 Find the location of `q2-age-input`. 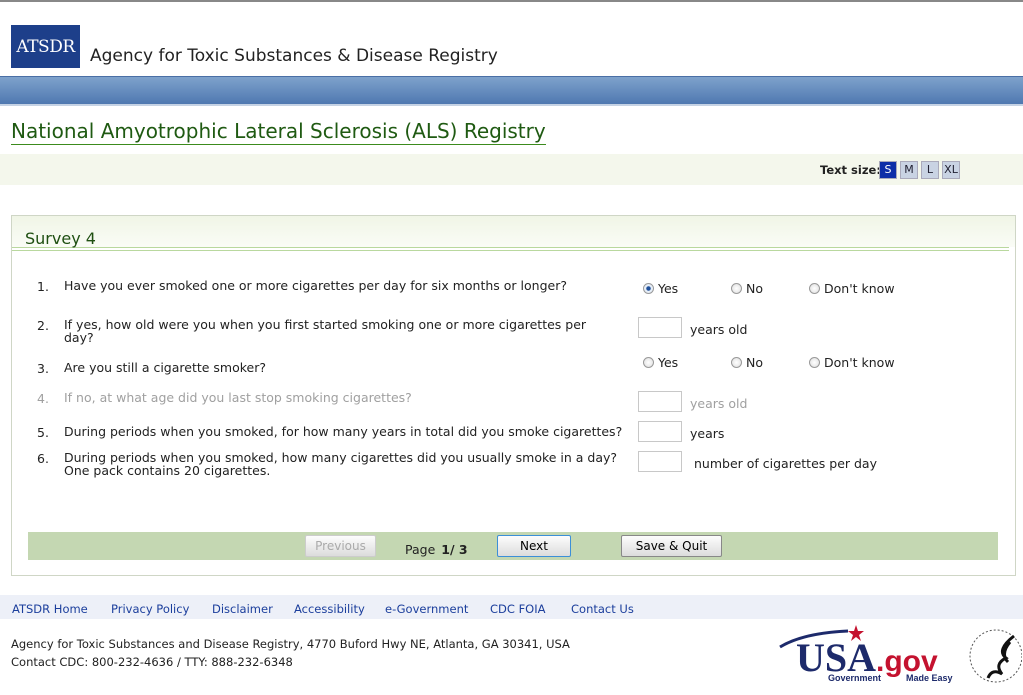

q2-age-input is located at coordinates (660, 327).